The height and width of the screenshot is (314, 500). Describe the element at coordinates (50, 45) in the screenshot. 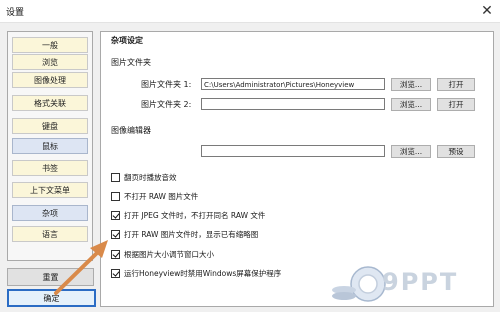

I see `sidebar-item-general: 一般` at that location.